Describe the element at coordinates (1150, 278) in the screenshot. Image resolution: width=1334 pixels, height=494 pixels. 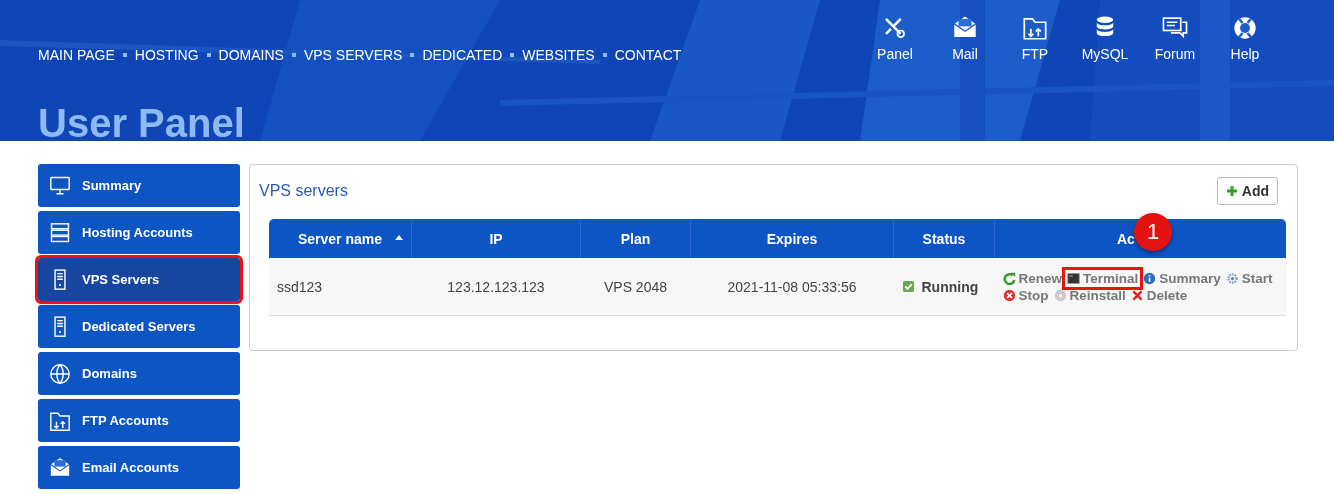
I see `info-icon` at that location.